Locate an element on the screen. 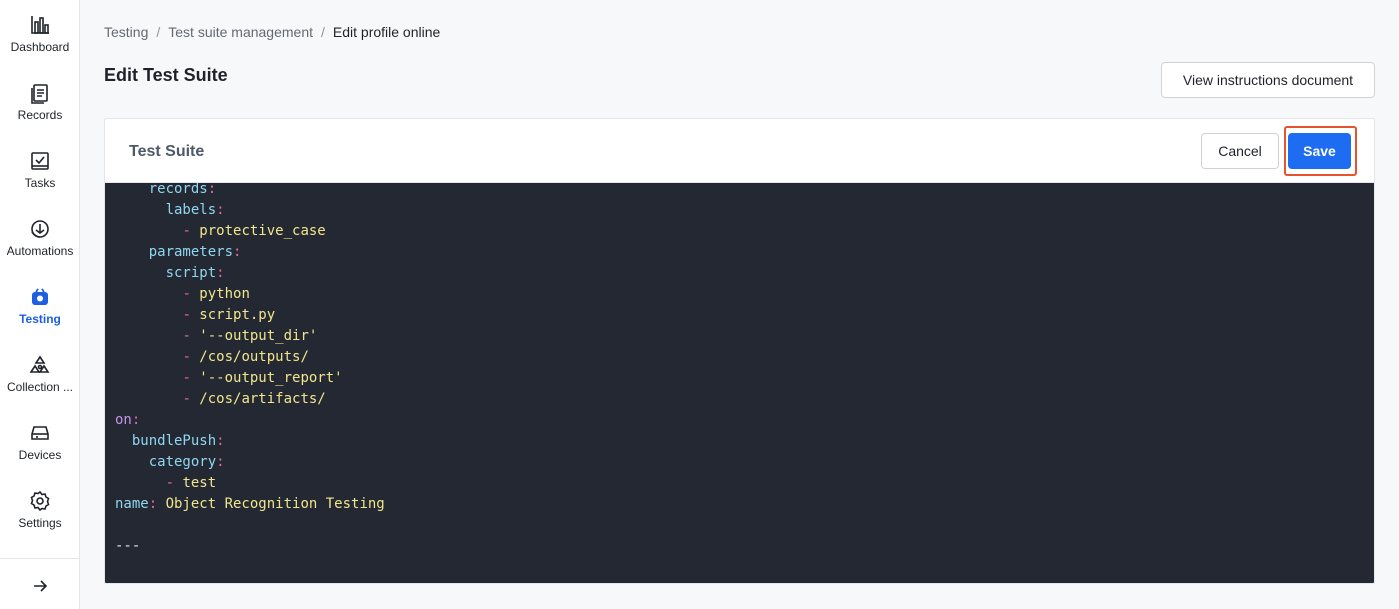 The height and width of the screenshot is (609, 1399). code-line: - python is located at coordinates (250, 294).